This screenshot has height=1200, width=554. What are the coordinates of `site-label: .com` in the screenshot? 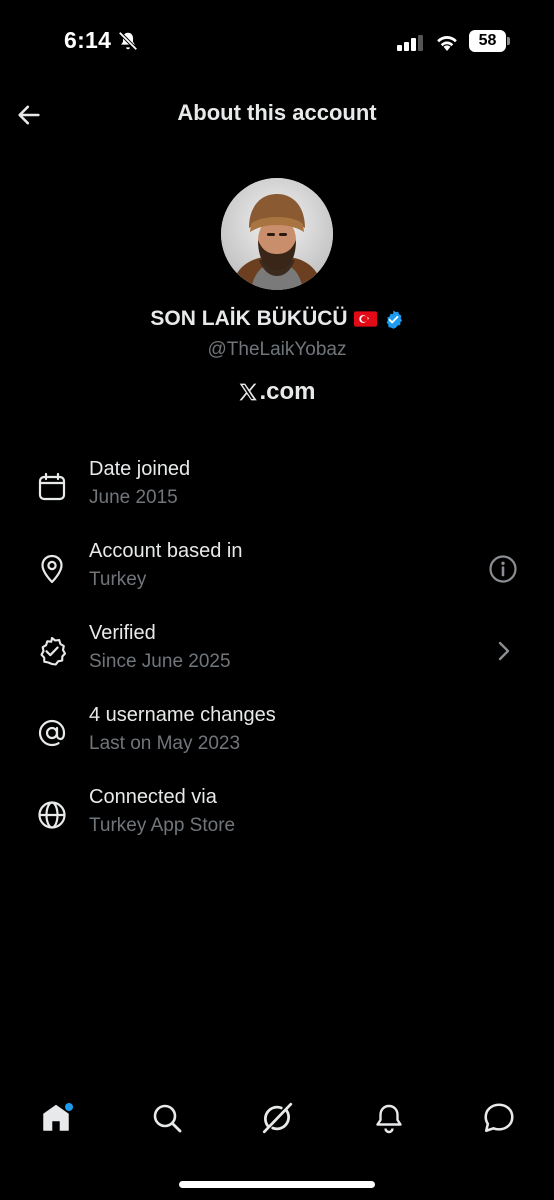 It's located at (287, 391).